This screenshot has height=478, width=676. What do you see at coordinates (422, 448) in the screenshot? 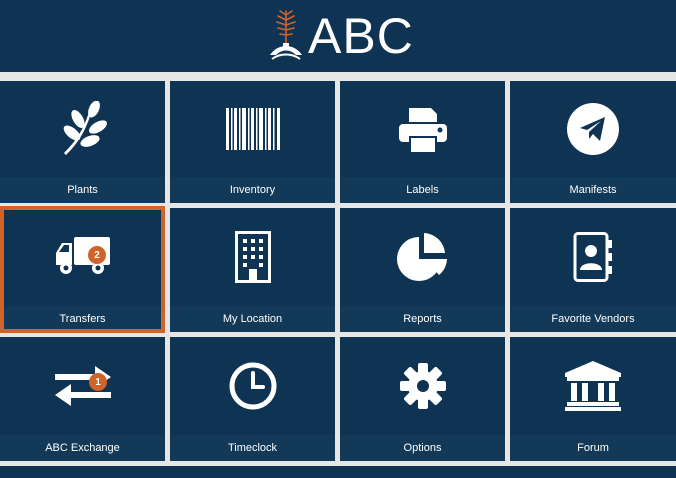
I see `tile-label: Options` at bounding box center [422, 448].